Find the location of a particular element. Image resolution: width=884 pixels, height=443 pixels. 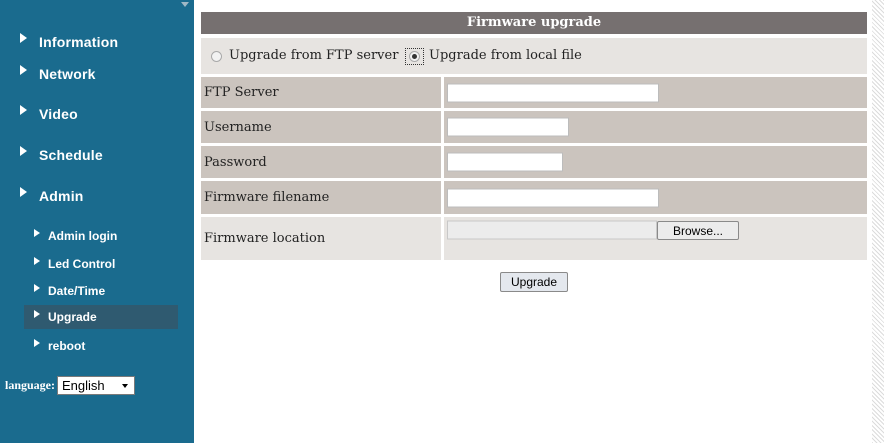

page-edge-shadow is located at coordinates (878, 221).